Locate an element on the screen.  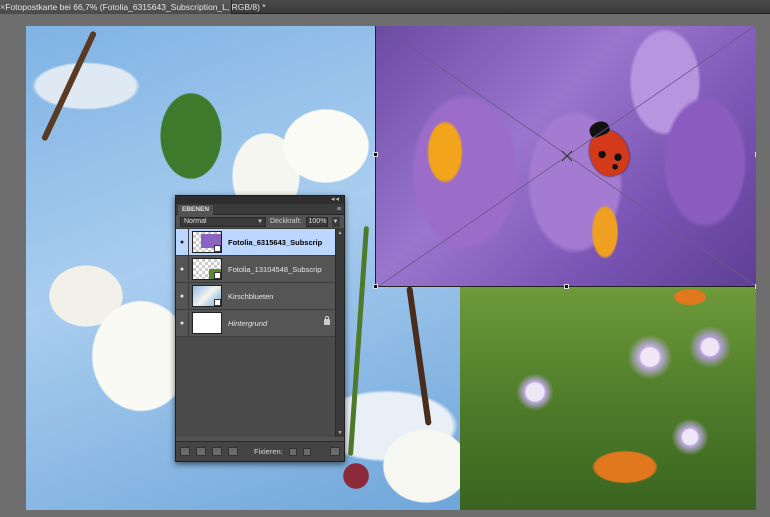
transform-handle-bottom-right is located at coordinates (755, 286).